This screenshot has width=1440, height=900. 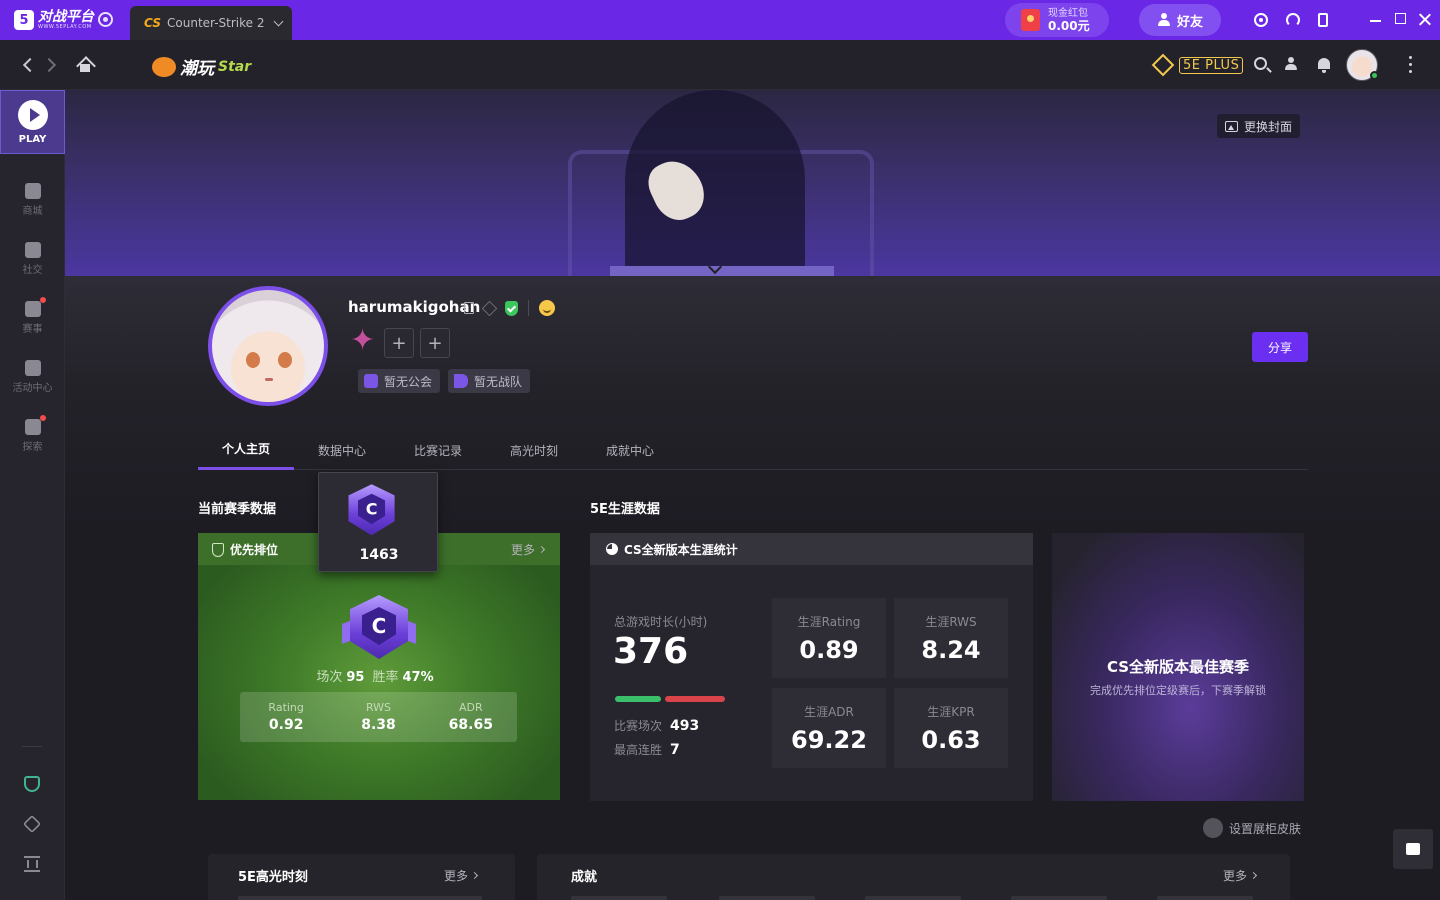 What do you see at coordinates (85, 64) in the screenshot?
I see `home-icon` at bounding box center [85, 64].